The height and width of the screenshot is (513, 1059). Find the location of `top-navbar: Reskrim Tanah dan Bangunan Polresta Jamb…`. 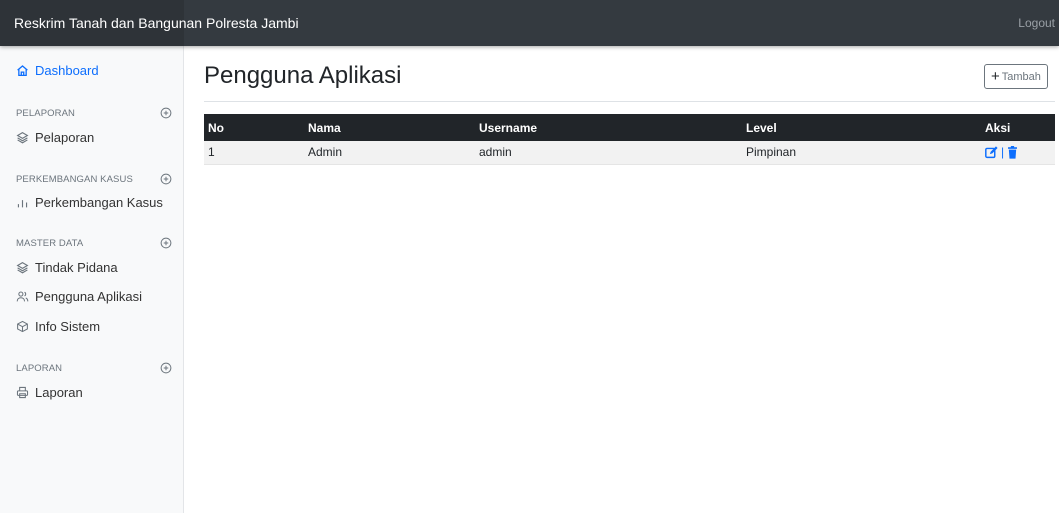

top-navbar: Reskrim Tanah dan Bangunan Polresta Jamb… is located at coordinates (529, 23).